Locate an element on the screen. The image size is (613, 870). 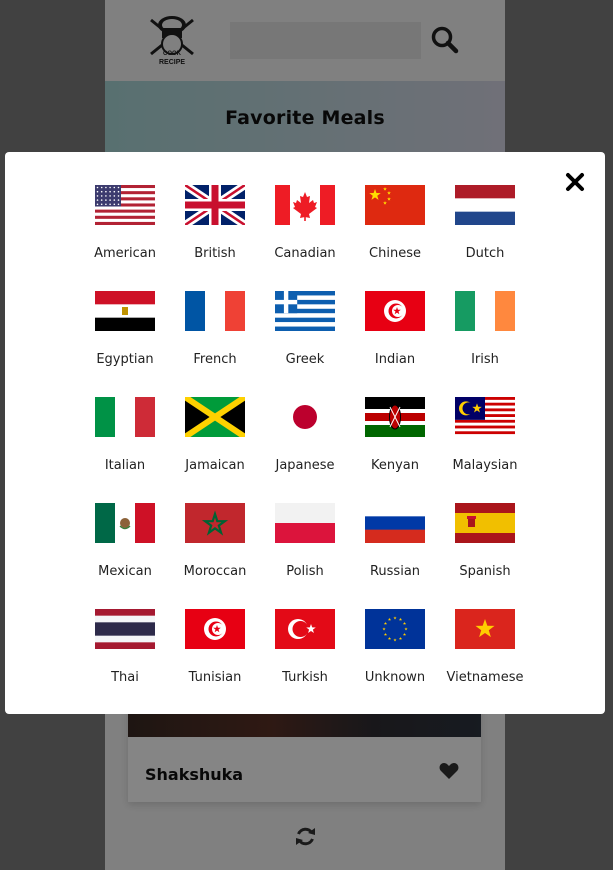
area-label: Polish is located at coordinates (305, 571).